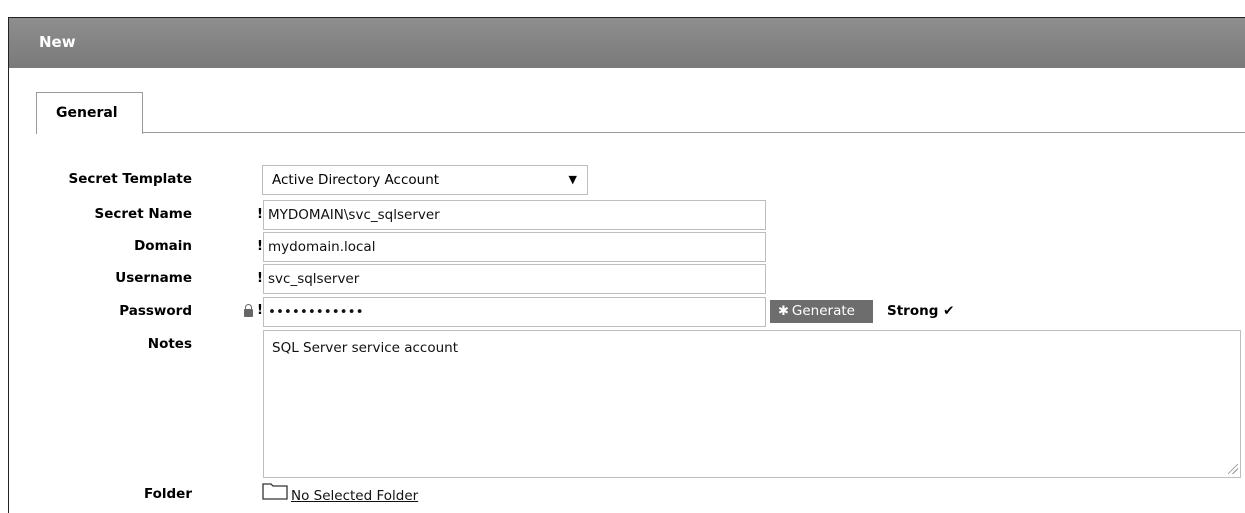 The height and width of the screenshot is (513, 1245). Describe the element at coordinates (163, 246) in the screenshot. I see `domain-label: Domain` at that location.